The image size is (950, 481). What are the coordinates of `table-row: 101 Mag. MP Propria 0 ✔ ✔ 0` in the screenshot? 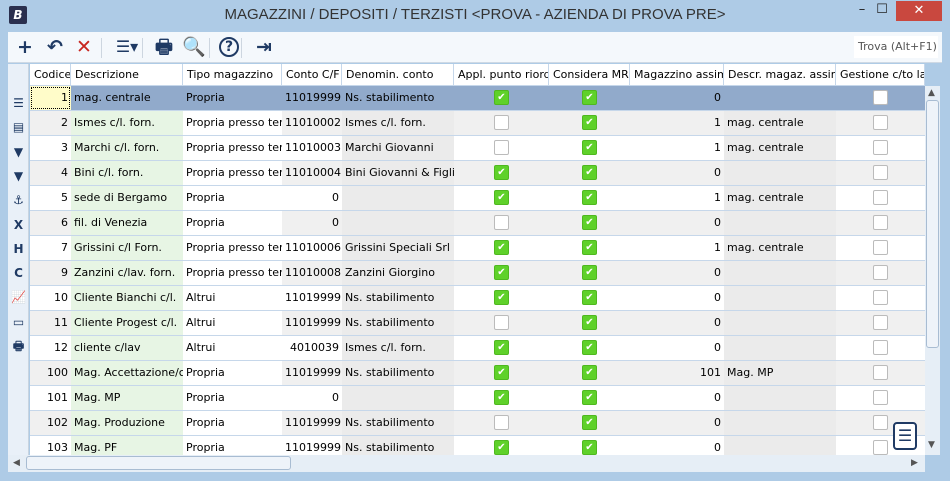 It's located at (477, 398).